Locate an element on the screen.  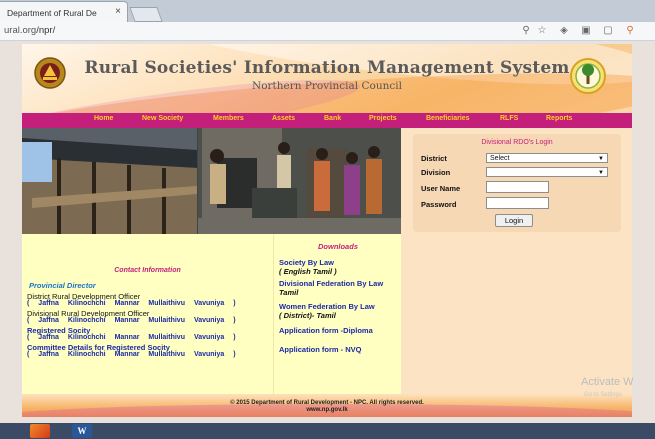
district-select-value: Select is located at coordinates (500, 158).